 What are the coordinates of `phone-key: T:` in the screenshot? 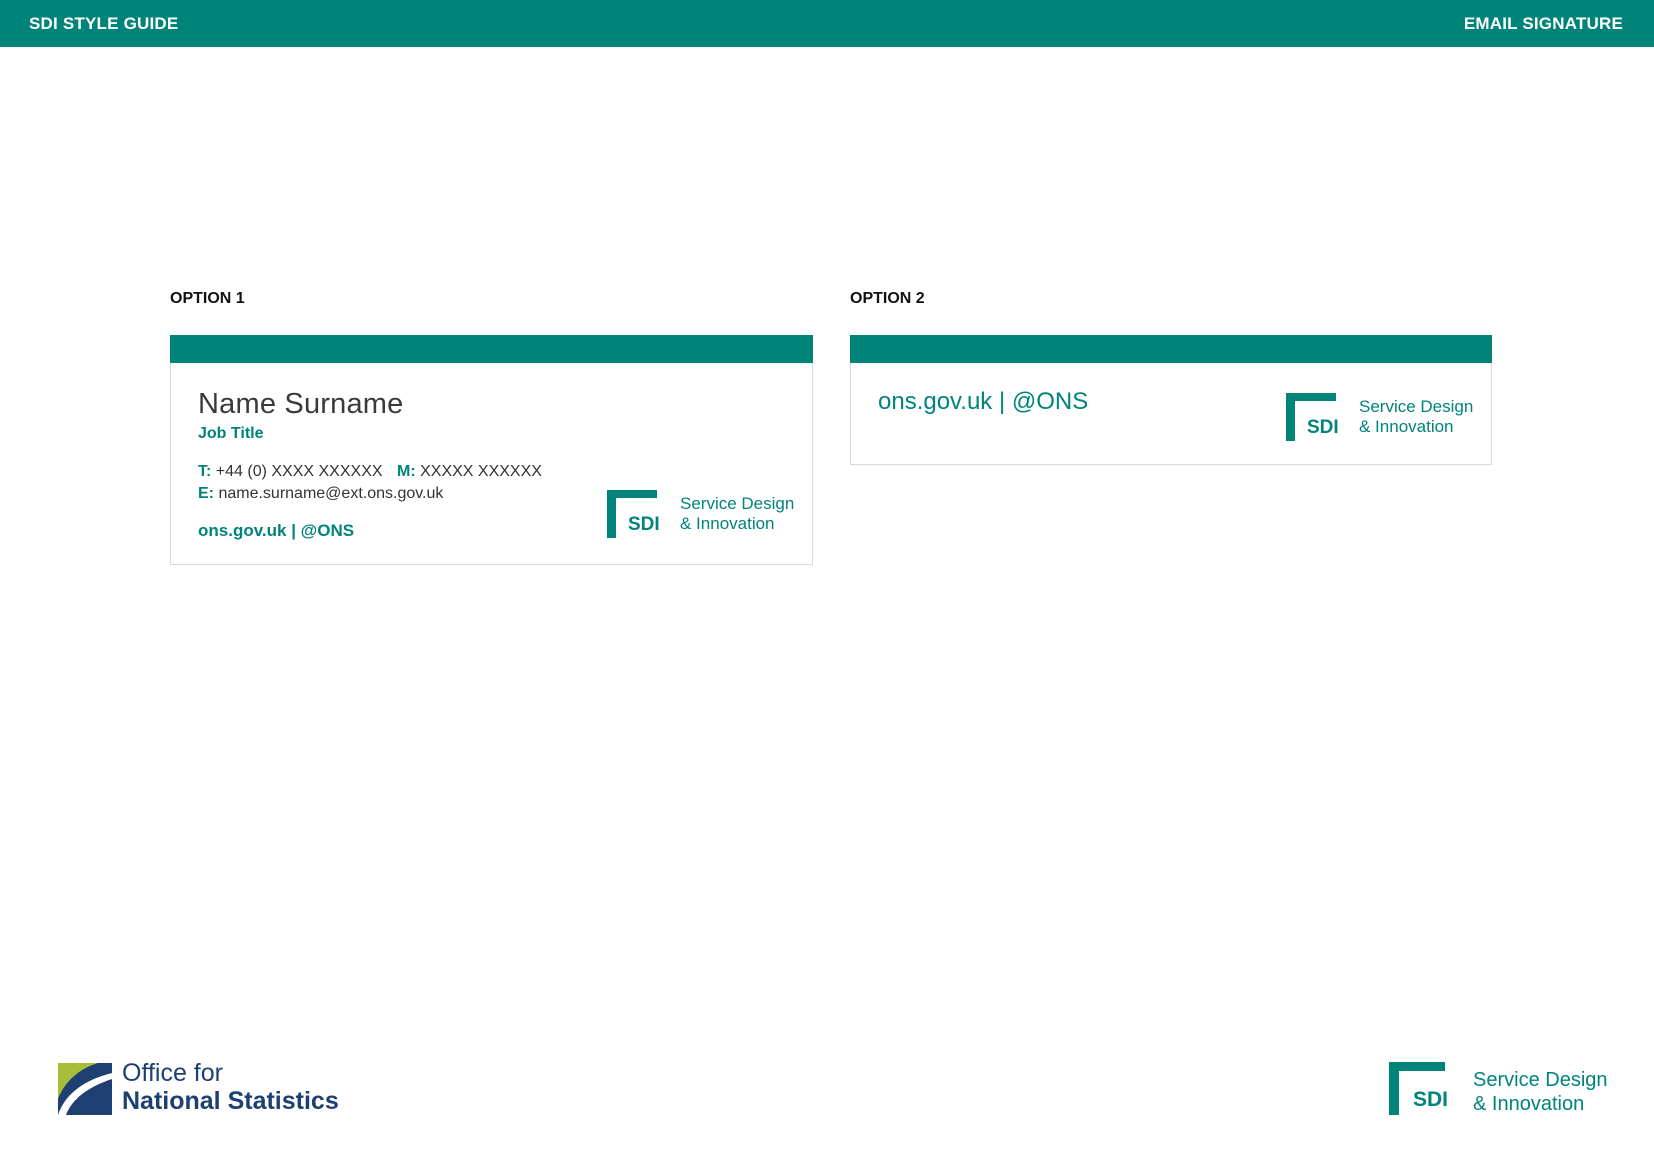 It's located at (205, 471).